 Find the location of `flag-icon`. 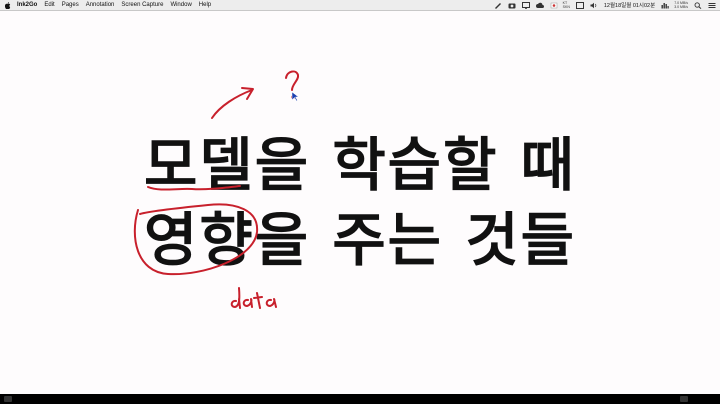

flag-icon is located at coordinates (554, 5).